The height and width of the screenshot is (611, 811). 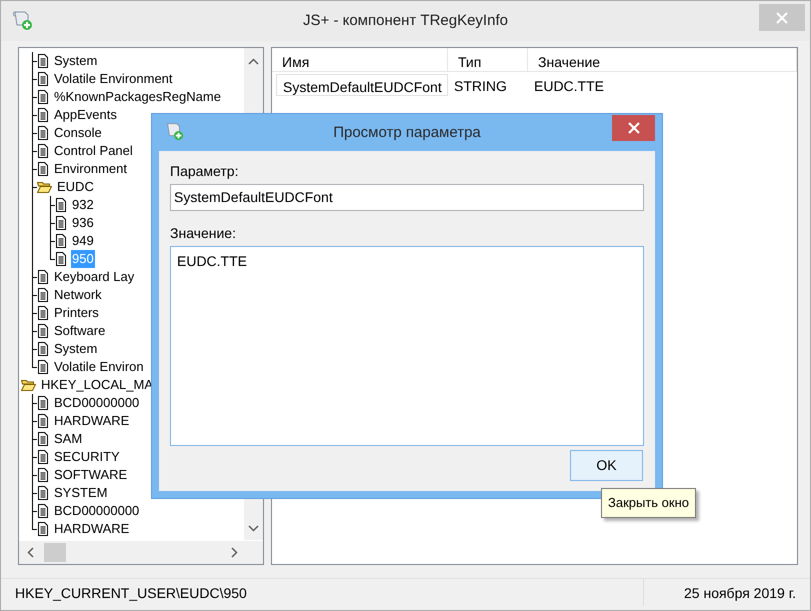 What do you see at coordinates (75, 187) in the screenshot?
I see `tree-item: EUDC` at bounding box center [75, 187].